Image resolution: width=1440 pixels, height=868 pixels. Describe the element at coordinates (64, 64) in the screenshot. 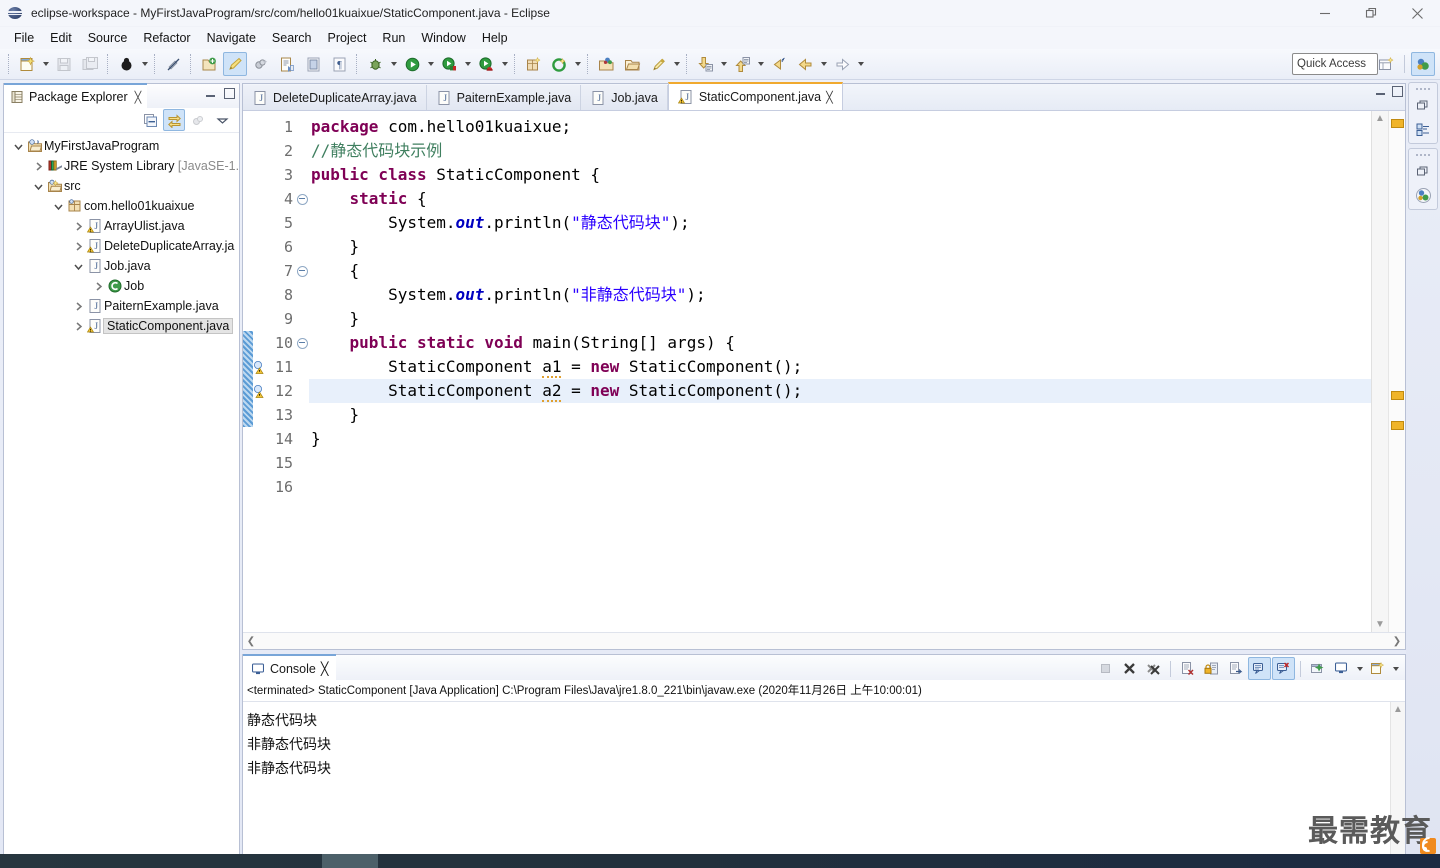

I see `save-icon` at that location.